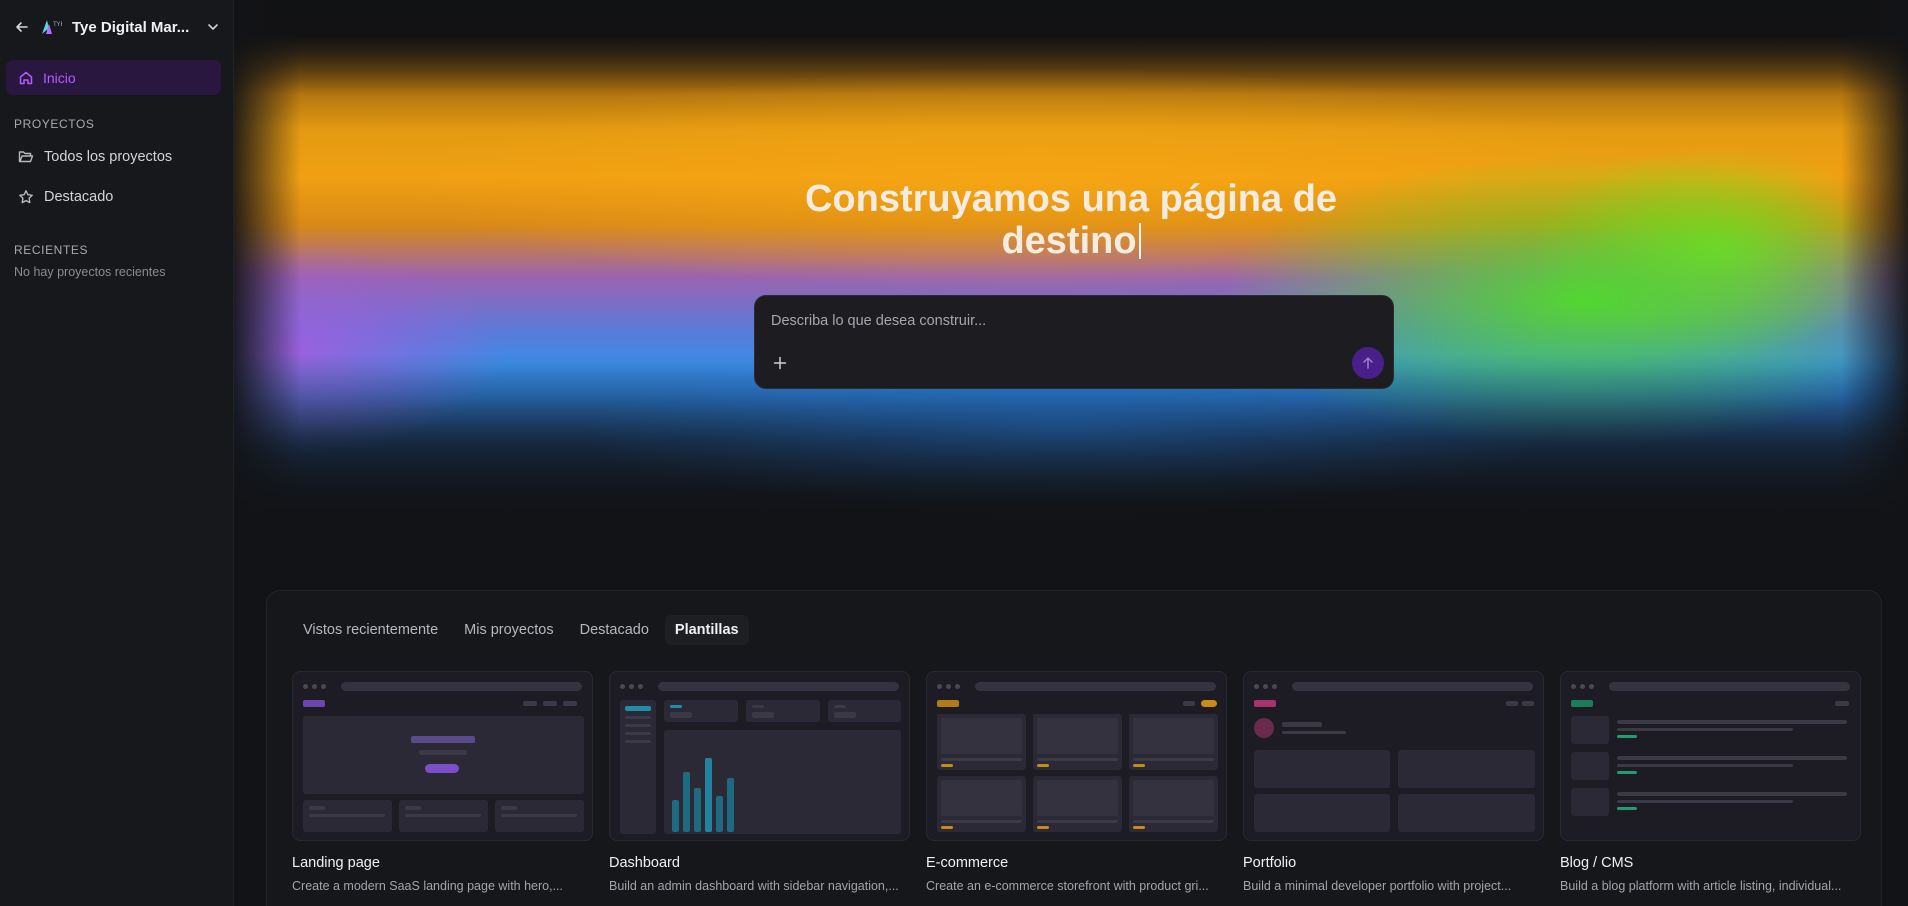  Describe the element at coordinates (1071, 199) in the screenshot. I see `headline-line-1: Construyamos una página de` at that location.